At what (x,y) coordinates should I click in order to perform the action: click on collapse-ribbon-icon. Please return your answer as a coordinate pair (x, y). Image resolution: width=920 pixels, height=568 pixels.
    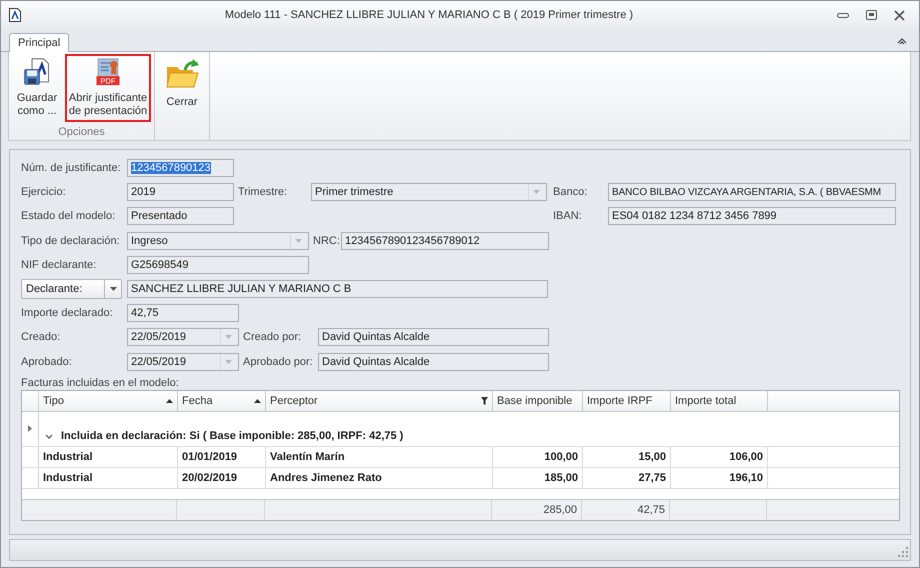
    Looking at the image, I should click on (902, 41).